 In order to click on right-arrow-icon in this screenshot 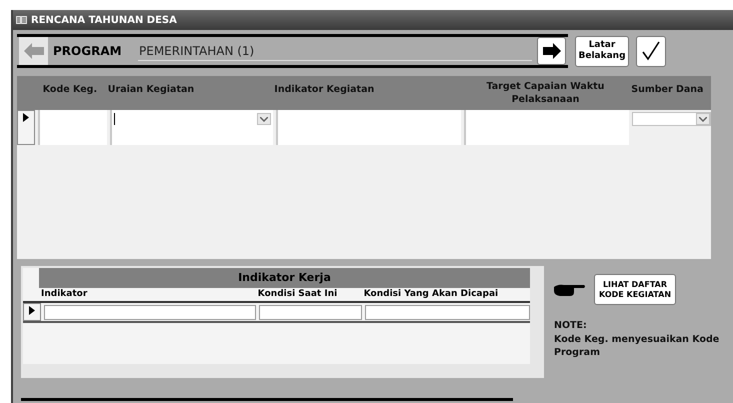, I will do `click(551, 51)`.